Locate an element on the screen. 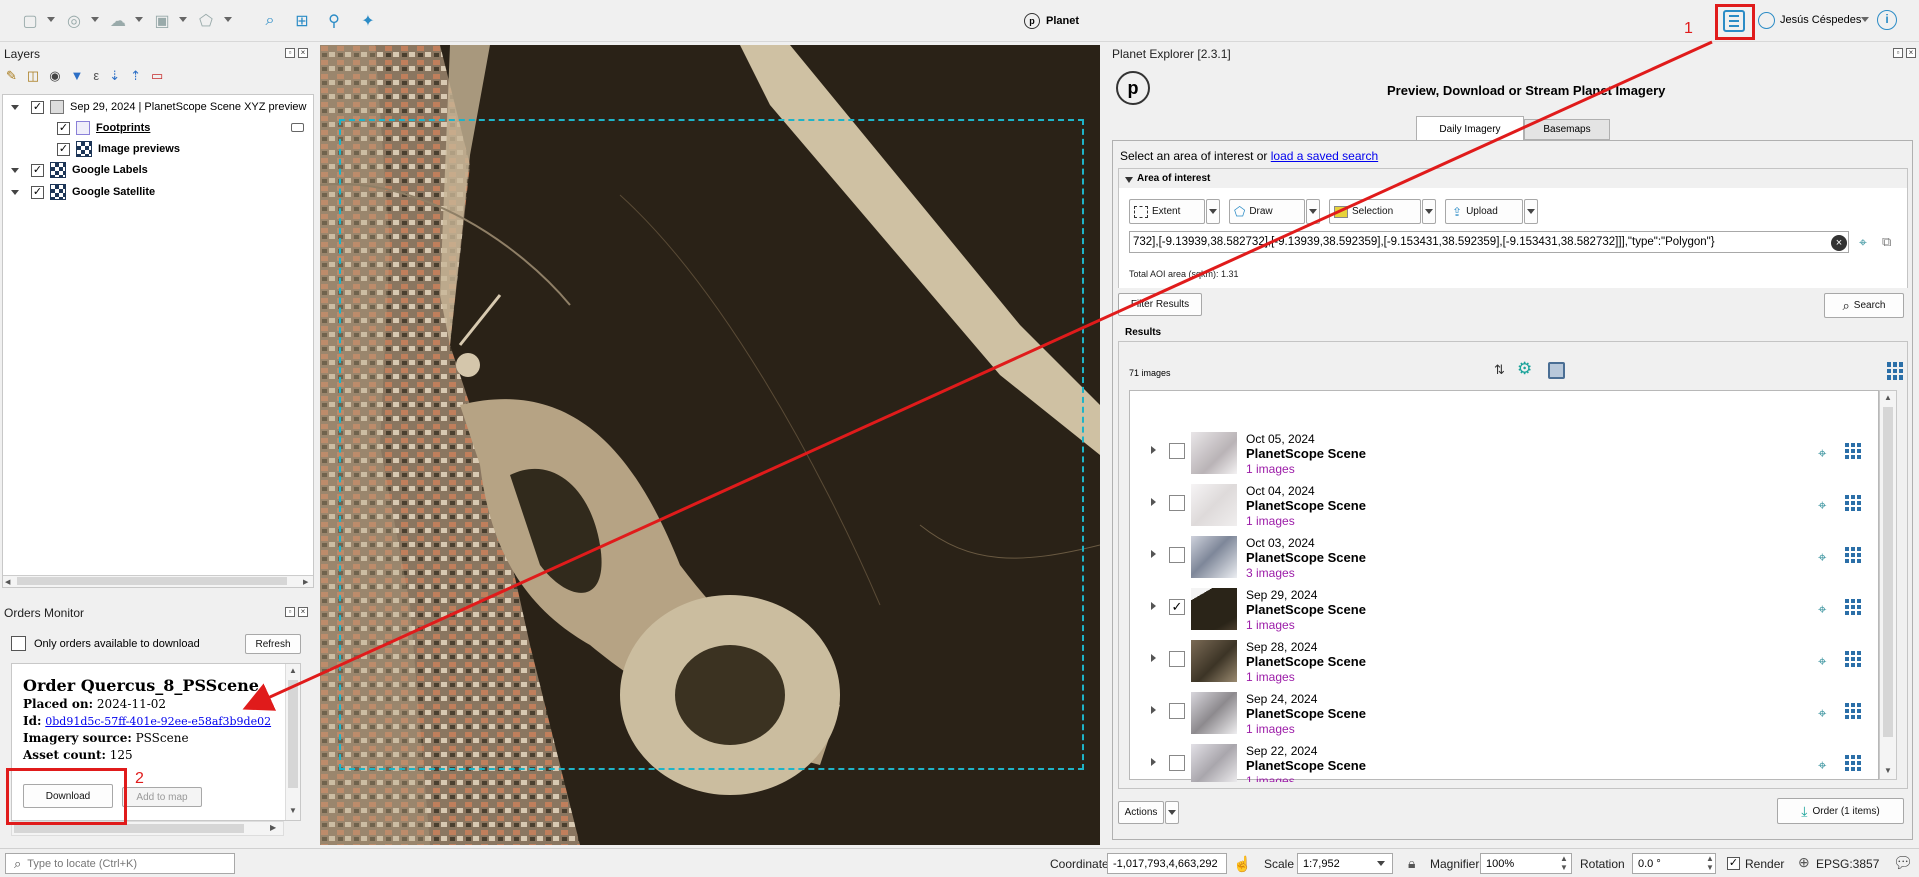 The image size is (1919, 877). digitize-icon: ⬠ is located at coordinates (206, 21).